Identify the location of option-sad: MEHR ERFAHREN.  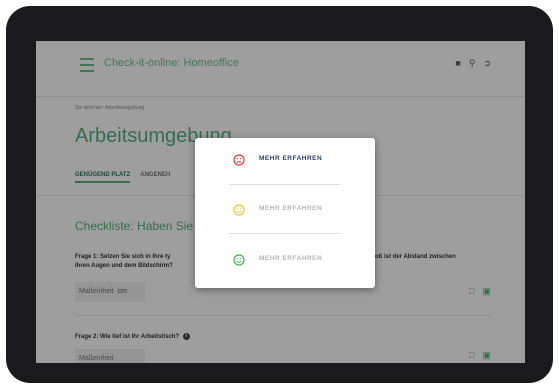
(285, 161).